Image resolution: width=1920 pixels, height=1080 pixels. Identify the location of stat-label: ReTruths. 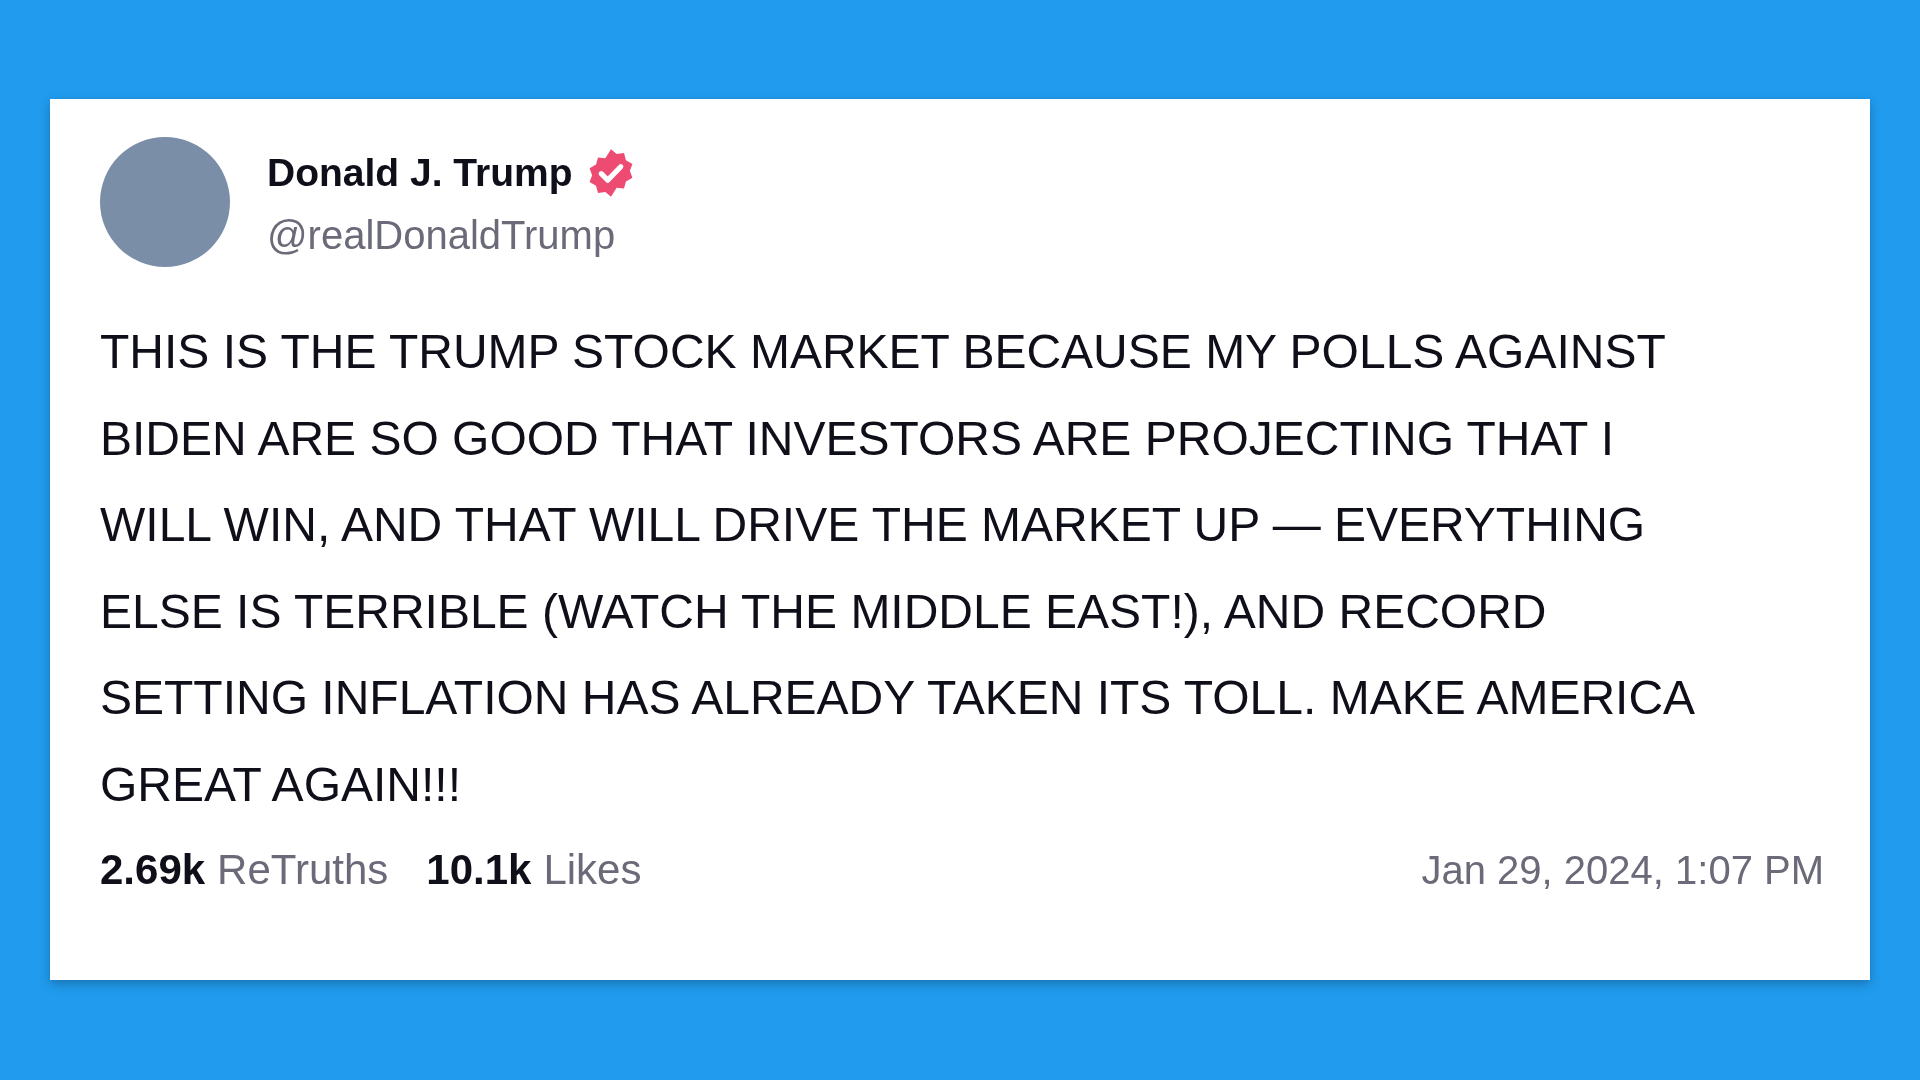
(303, 870).